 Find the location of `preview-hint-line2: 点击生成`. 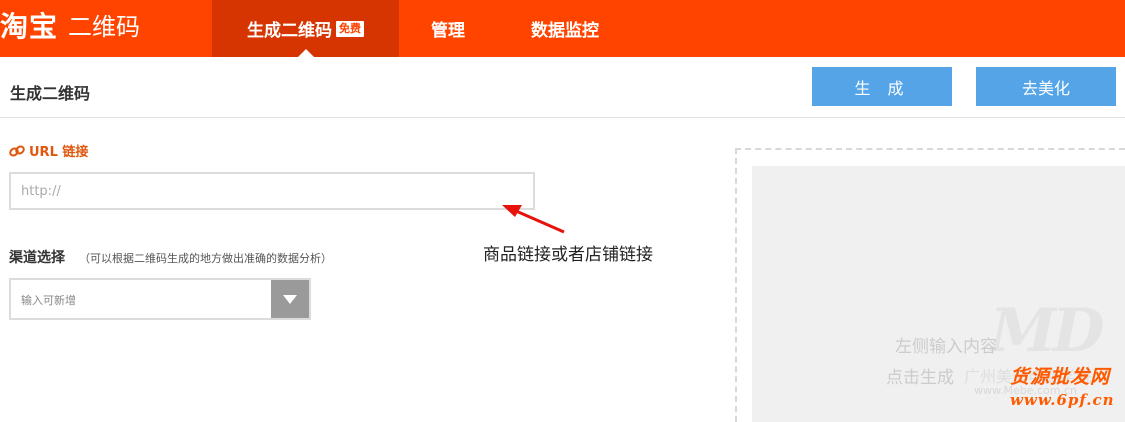

preview-hint-line2: 点击生成 is located at coordinates (920, 378).